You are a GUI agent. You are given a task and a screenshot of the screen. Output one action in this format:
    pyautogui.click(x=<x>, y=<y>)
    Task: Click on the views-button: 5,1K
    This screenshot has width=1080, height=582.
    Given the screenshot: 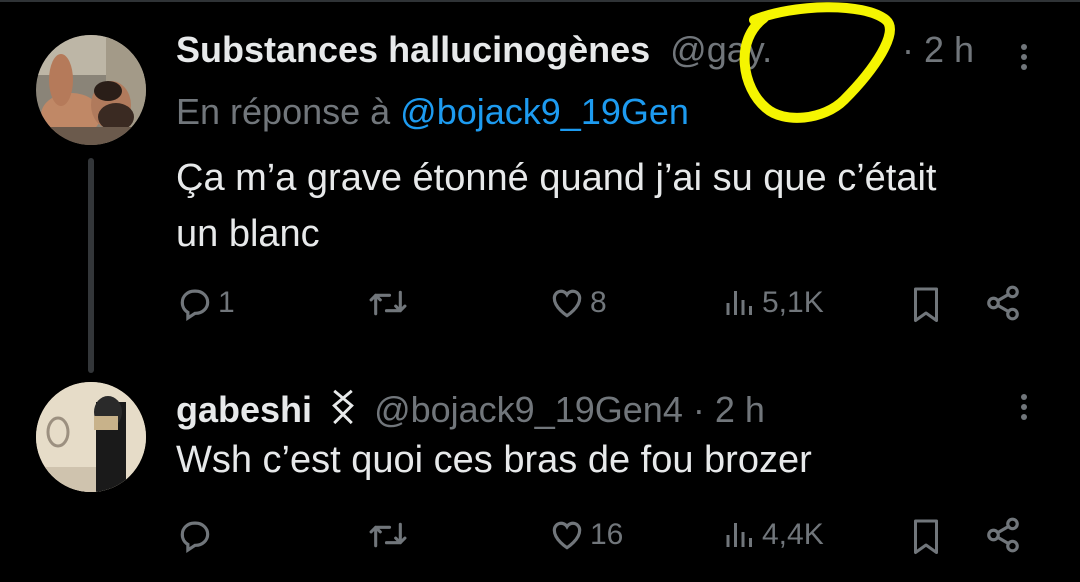 What is the action you would take?
    pyautogui.click(x=773, y=303)
    